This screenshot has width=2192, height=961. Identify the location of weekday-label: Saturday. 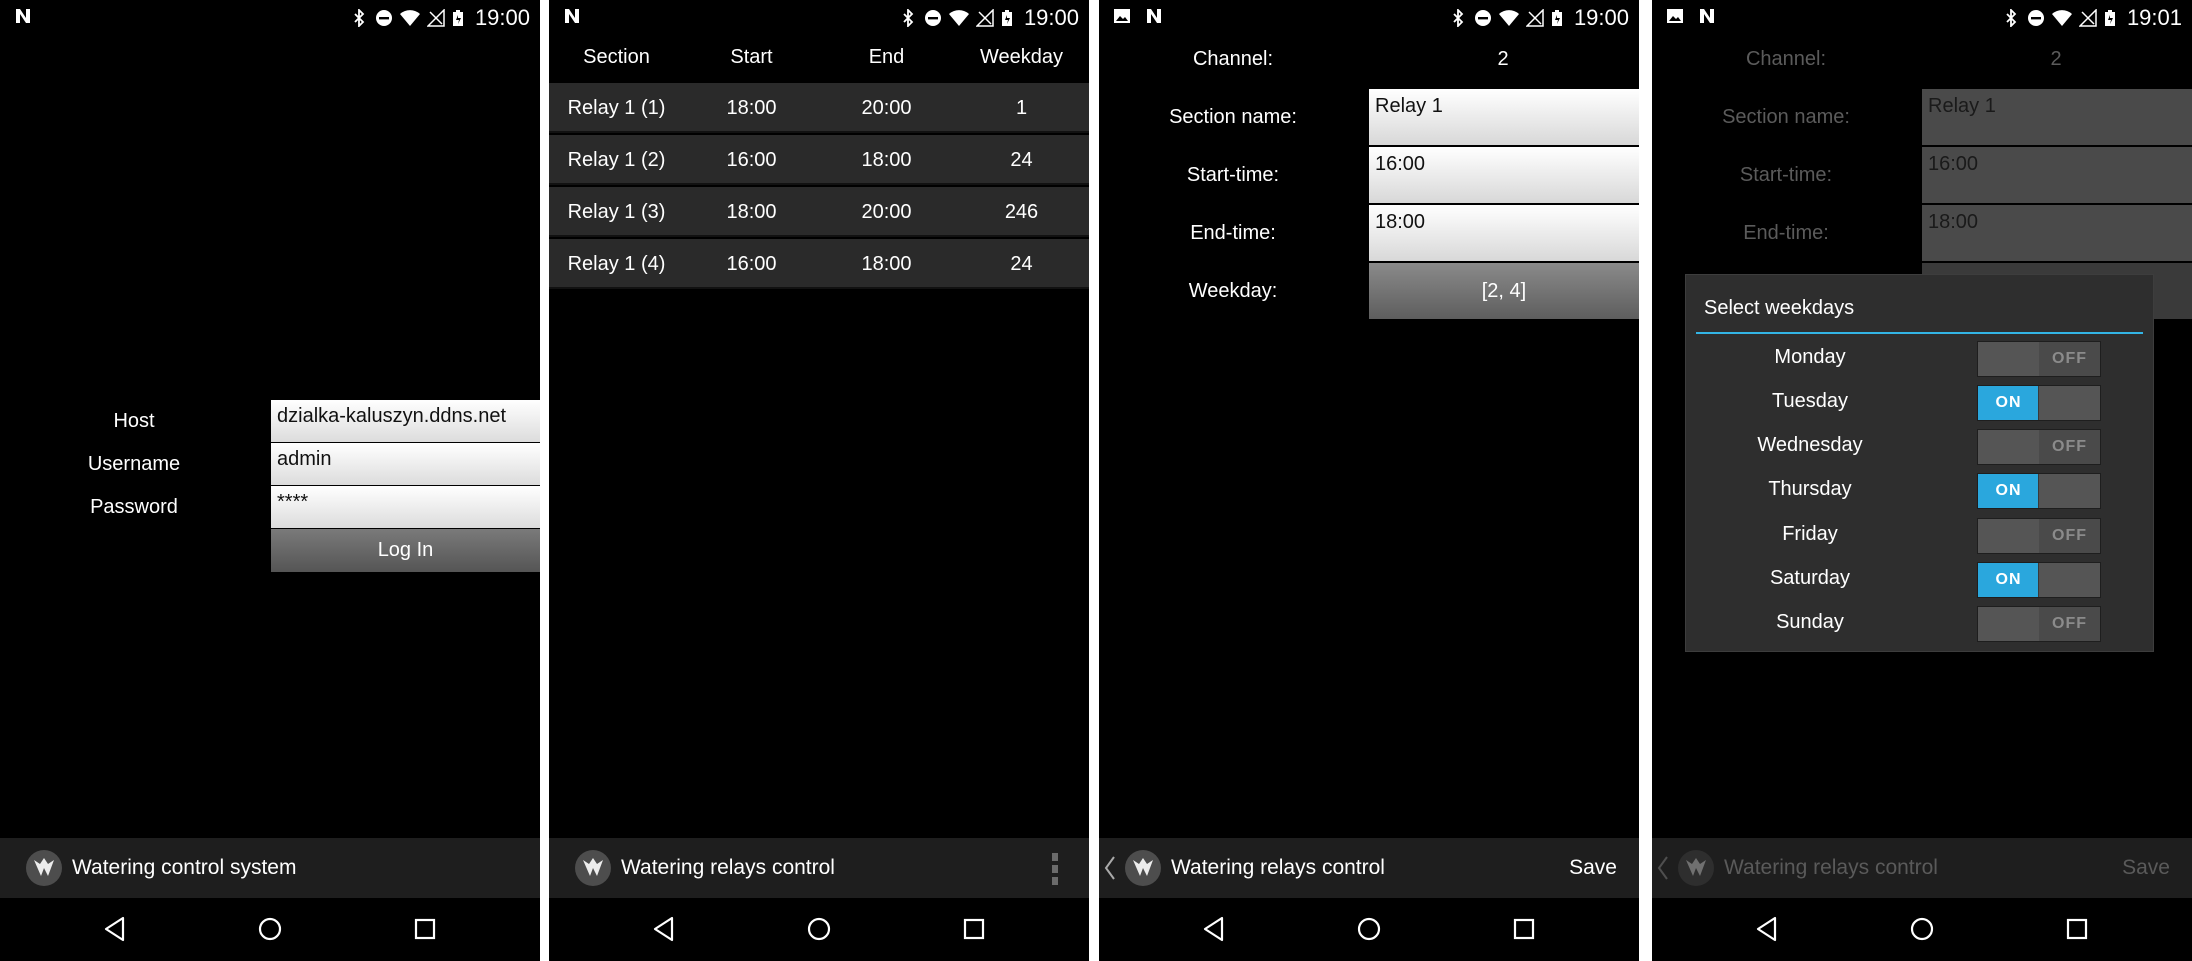
(1810, 578).